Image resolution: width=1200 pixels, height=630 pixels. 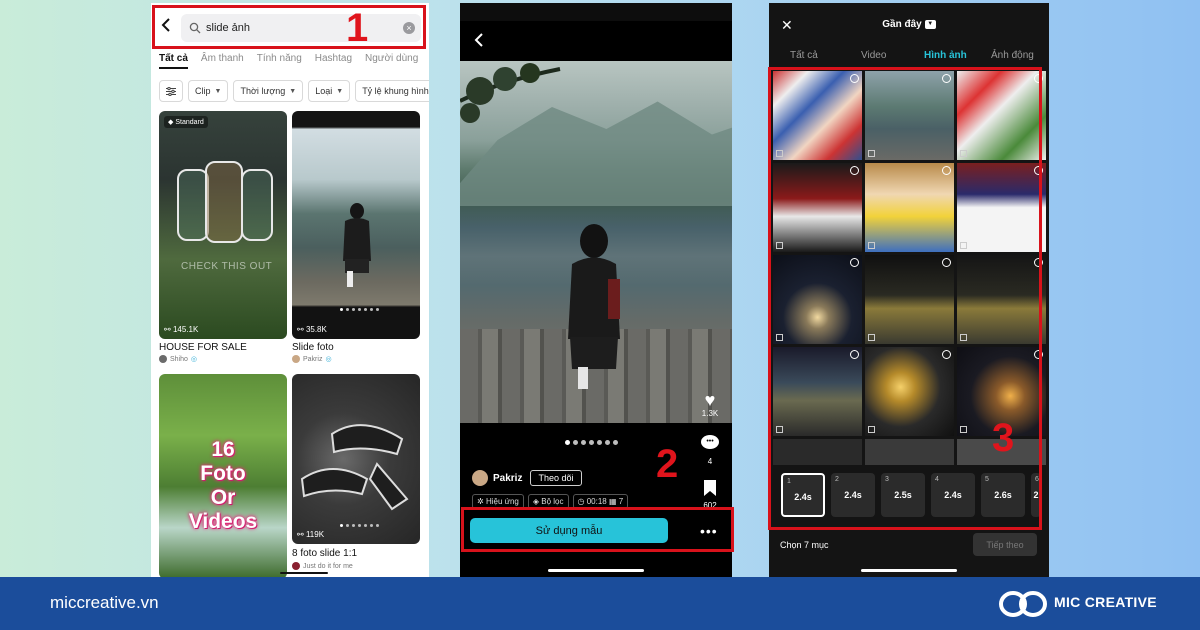 What do you see at coordinates (354, 467) in the screenshot?
I see `sneakers-graphic` at bounding box center [354, 467].